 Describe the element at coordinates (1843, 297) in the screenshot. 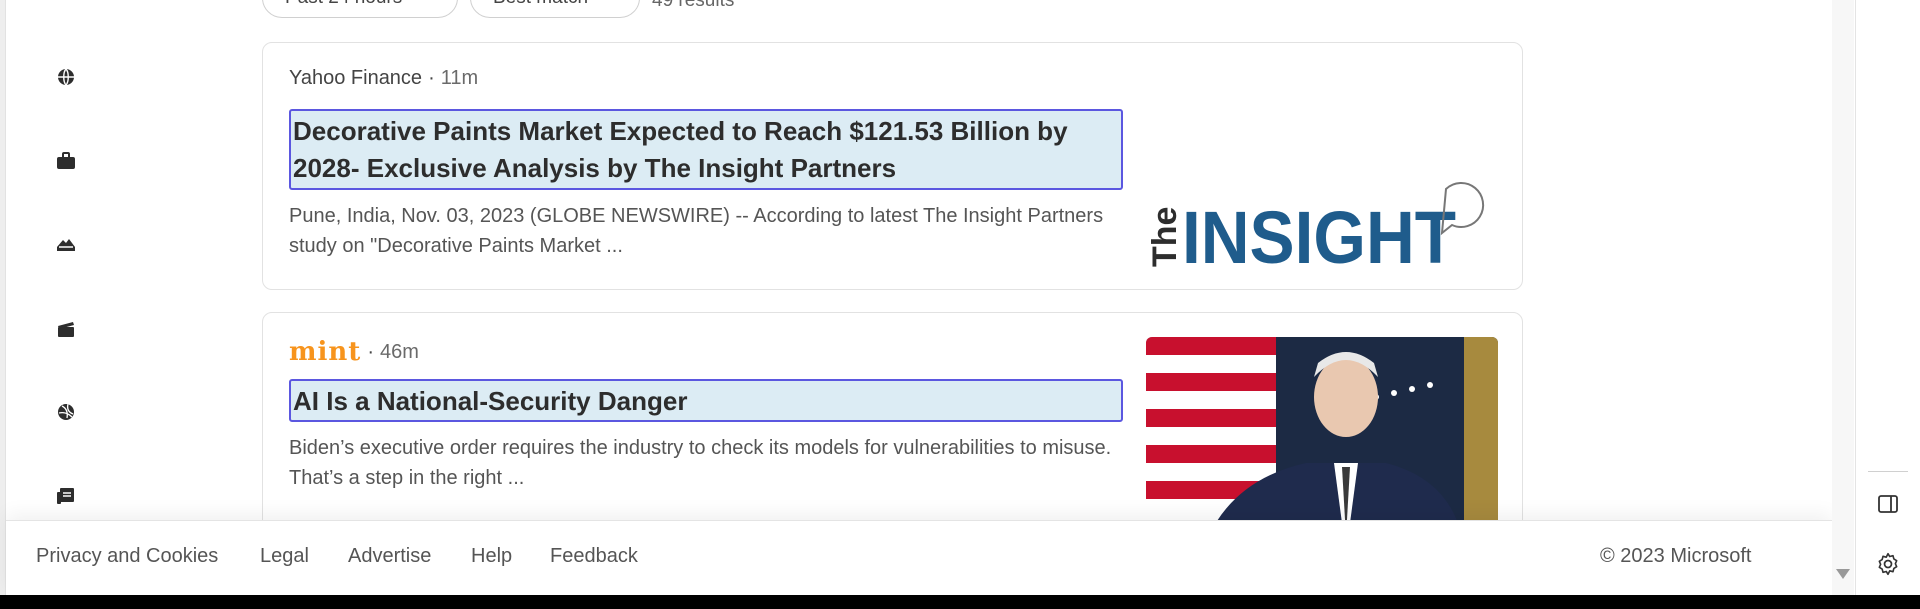

I see `vertical-scrollbar` at that location.